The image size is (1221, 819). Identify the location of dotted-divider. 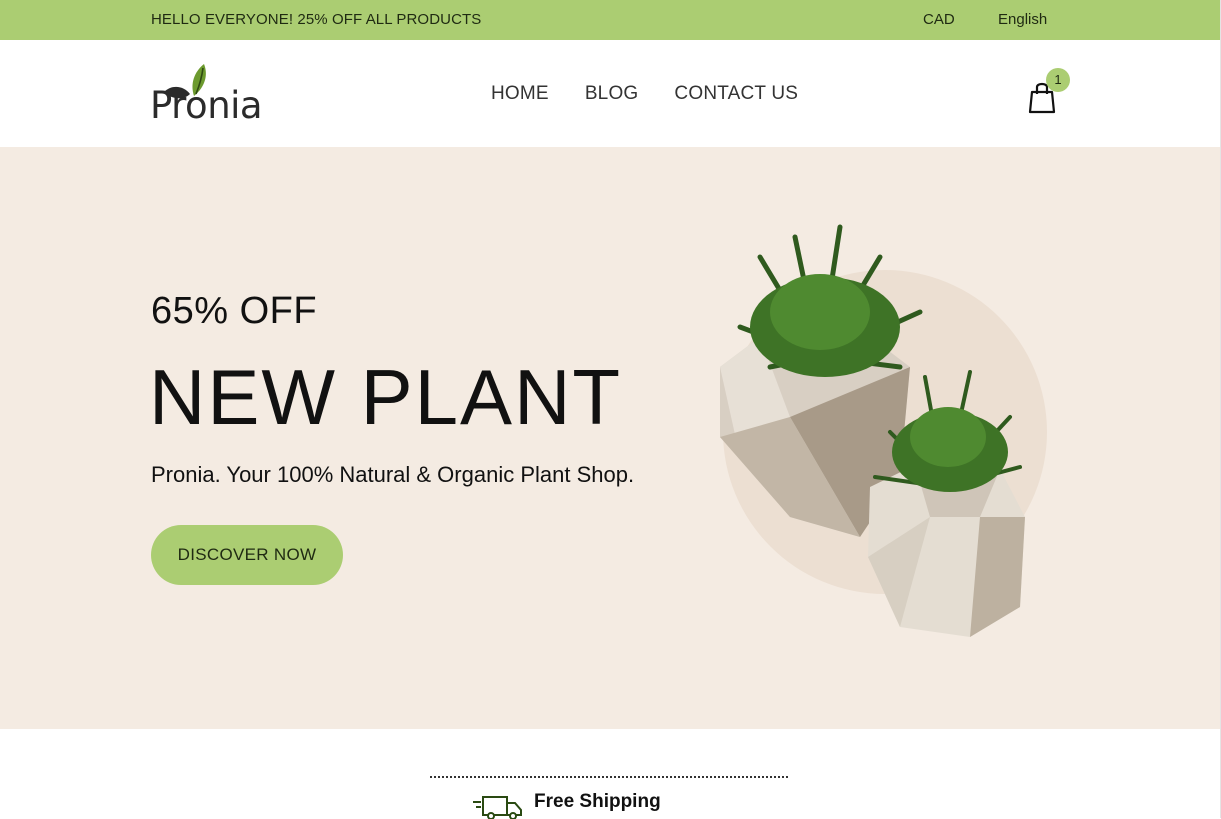
(609, 777).